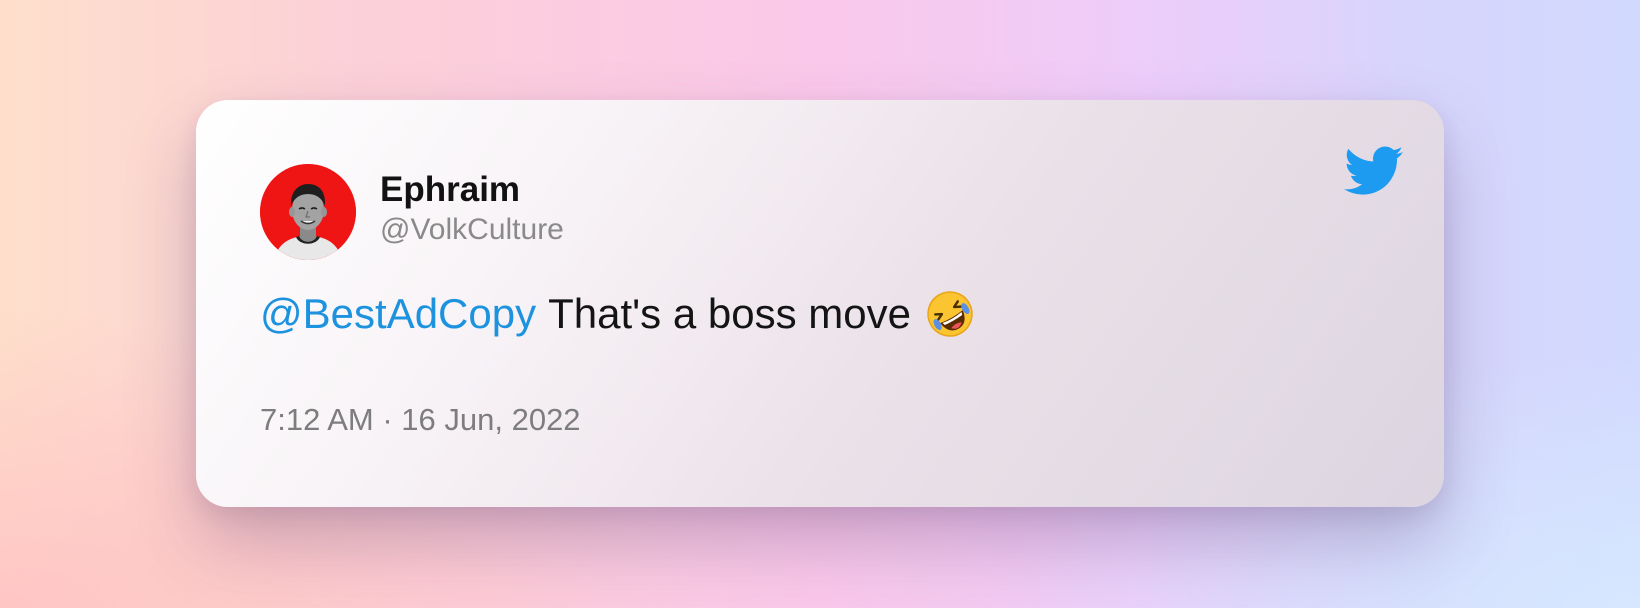 This screenshot has height=608, width=1640. What do you see at coordinates (1374, 171) in the screenshot?
I see `twitter-bird-icon` at bounding box center [1374, 171].